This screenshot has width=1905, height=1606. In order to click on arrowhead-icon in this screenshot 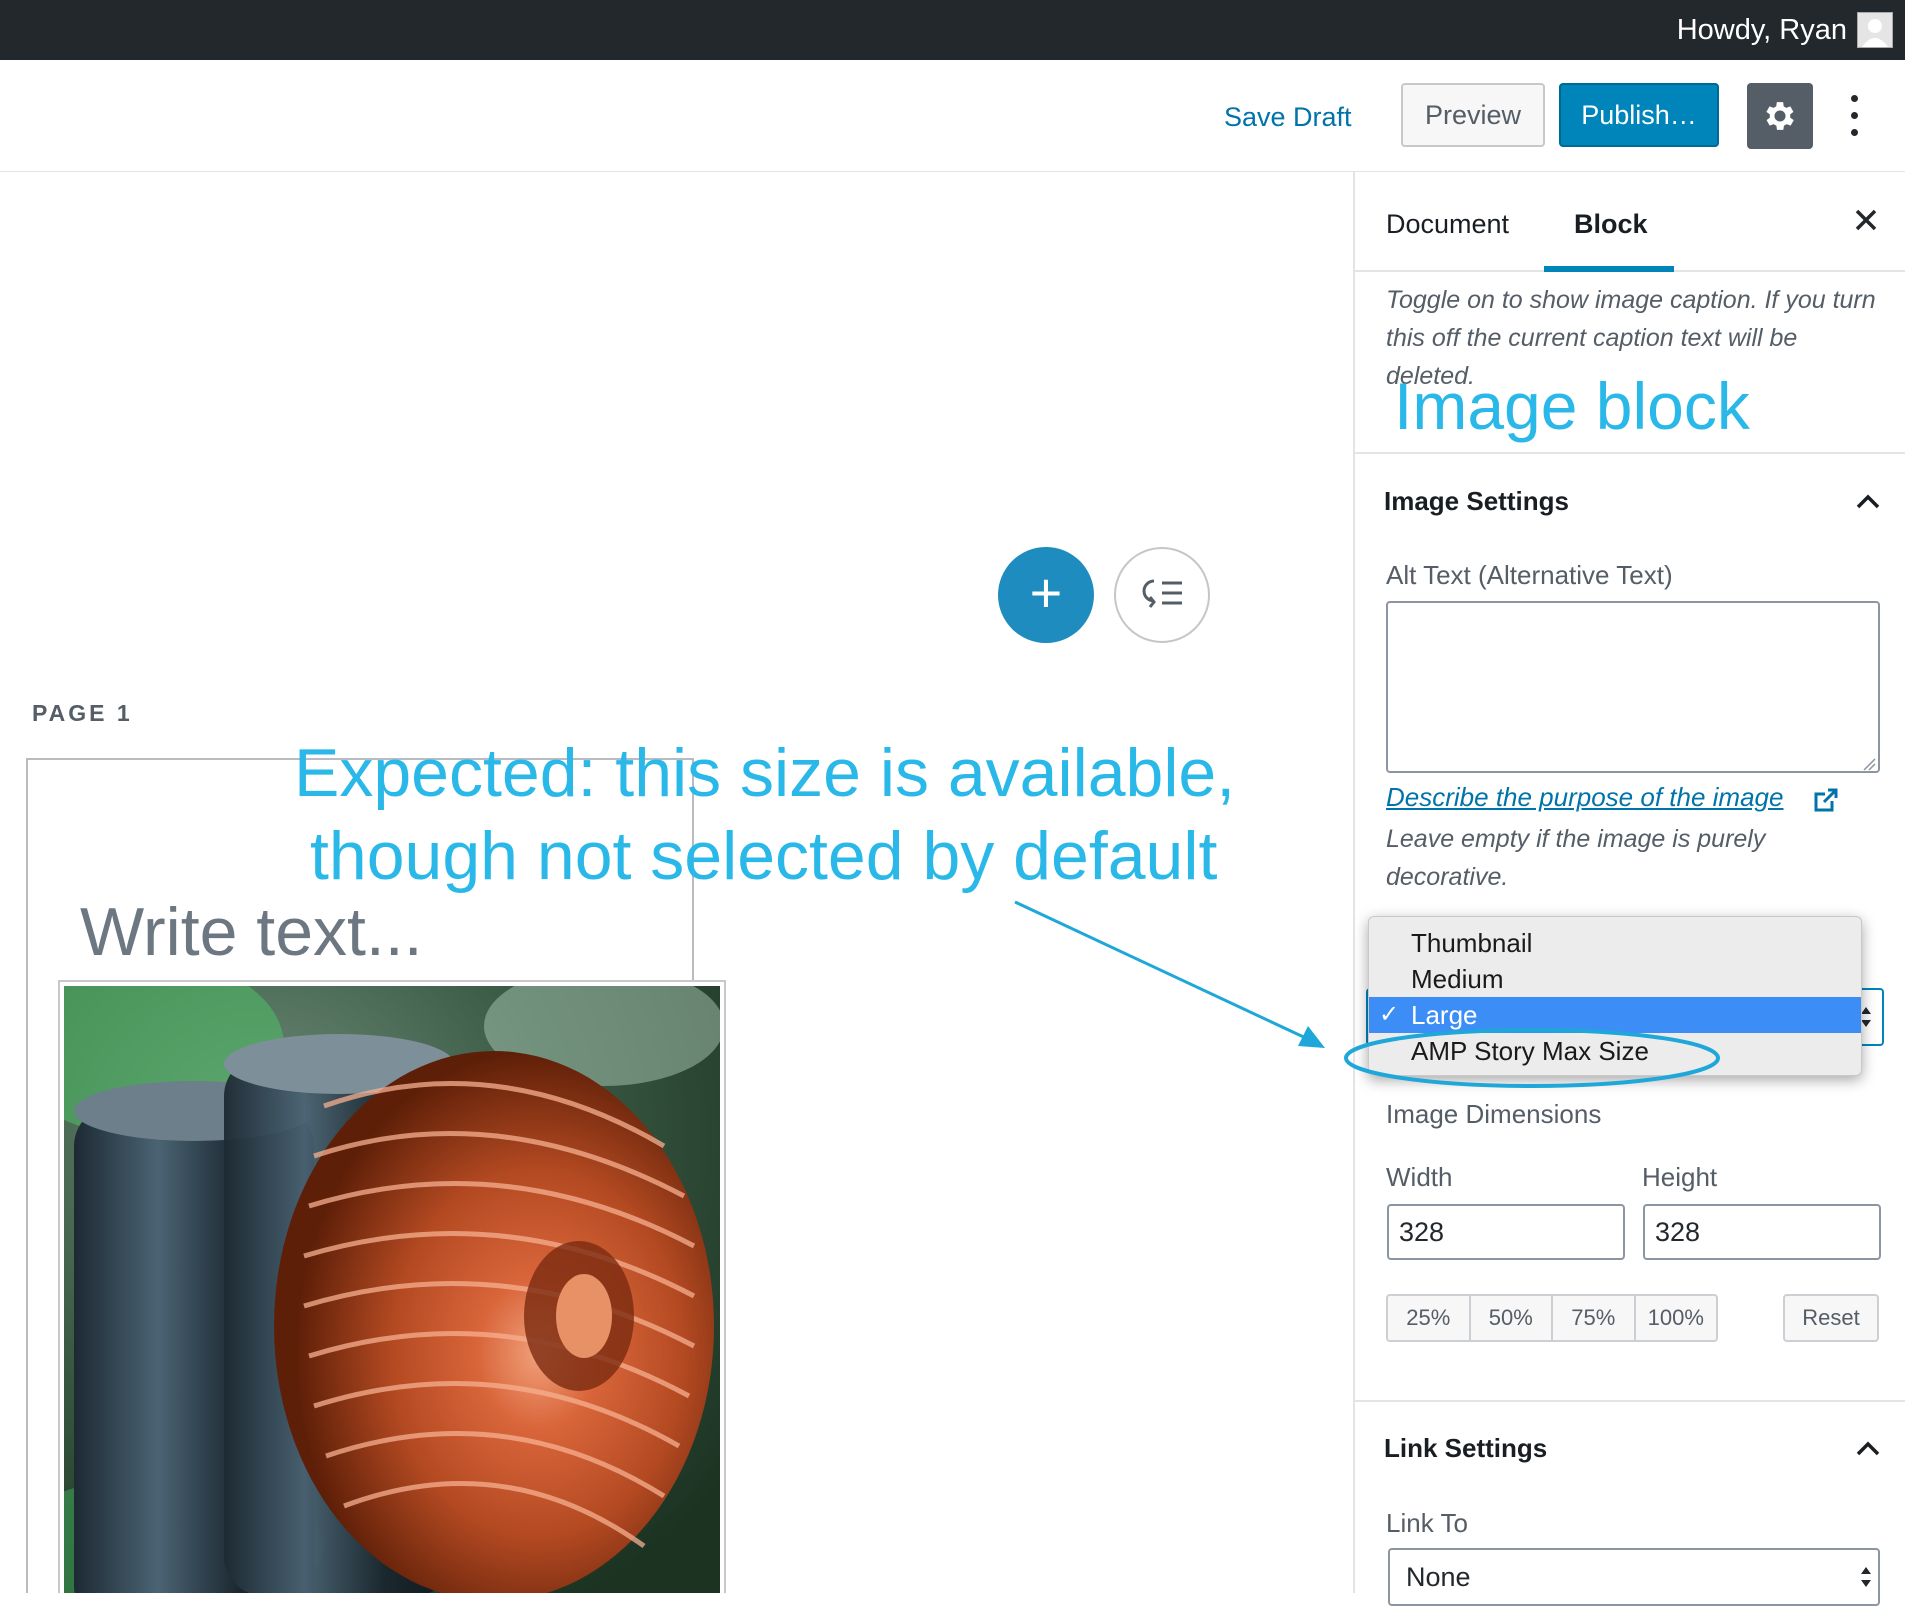, I will do `click(1311, 1037)`.